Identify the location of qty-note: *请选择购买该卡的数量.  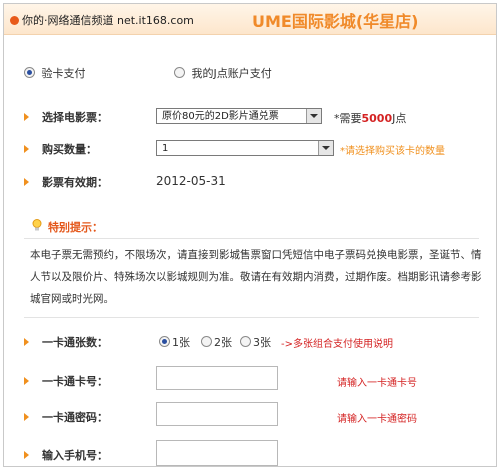
(392, 151).